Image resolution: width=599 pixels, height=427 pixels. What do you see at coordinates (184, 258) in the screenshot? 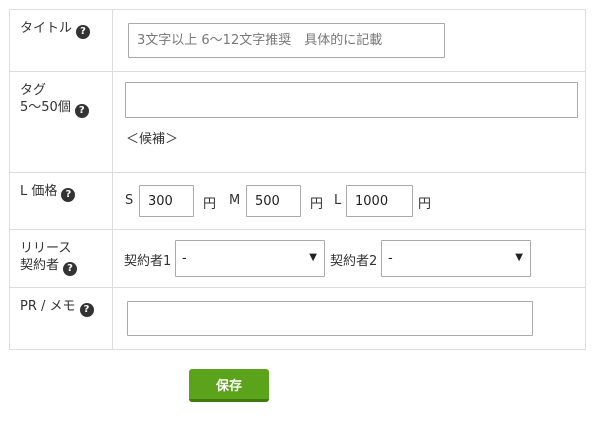
I see `contractor1-selected-value: -` at bounding box center [184, 258].